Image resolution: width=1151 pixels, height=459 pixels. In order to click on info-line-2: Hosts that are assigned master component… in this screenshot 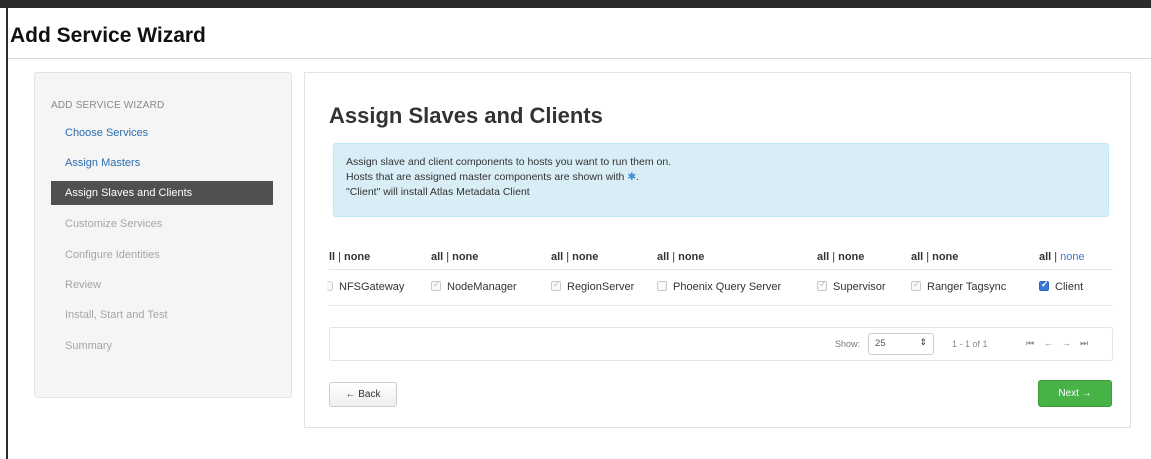, I will do `click(721, 177)`.